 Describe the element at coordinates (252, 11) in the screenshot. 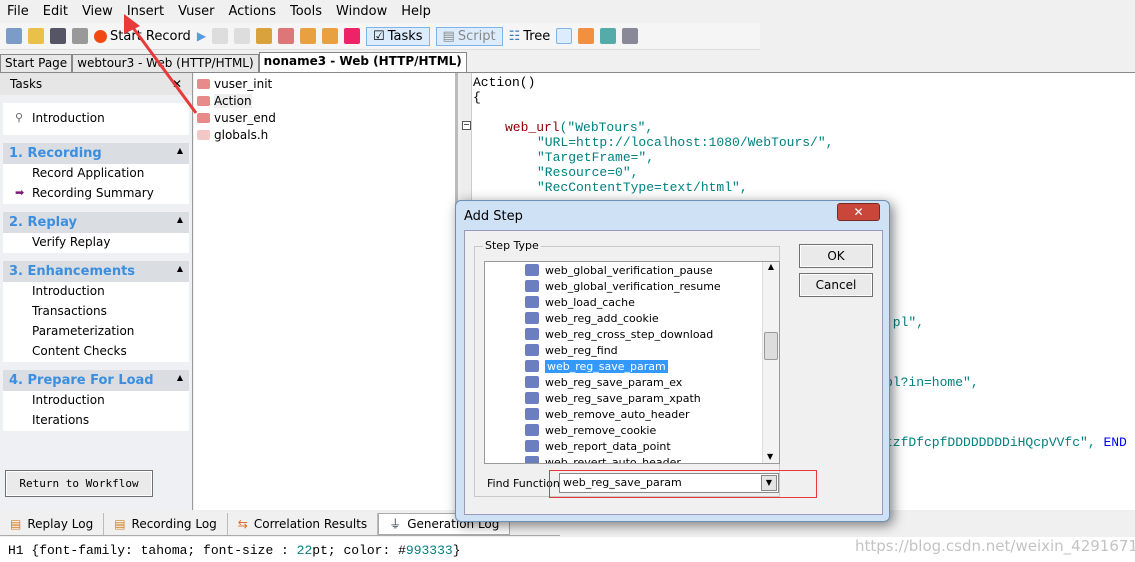

I see `menu-actions: Actions` at that location.